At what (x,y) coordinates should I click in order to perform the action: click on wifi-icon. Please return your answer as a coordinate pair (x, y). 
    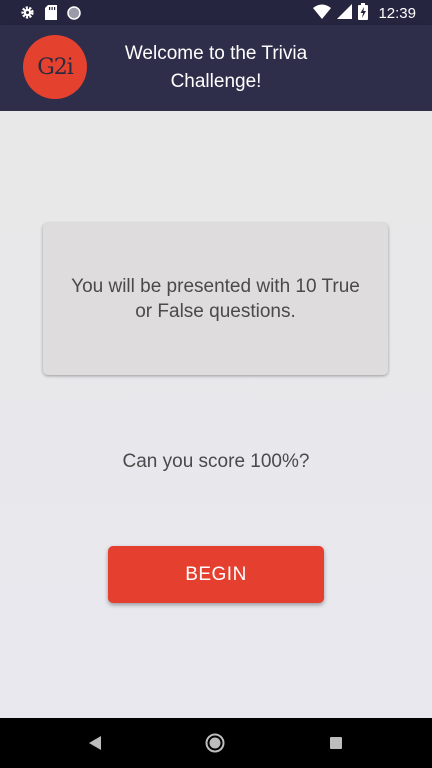
    Looking at the image, I should click on (322, 14).